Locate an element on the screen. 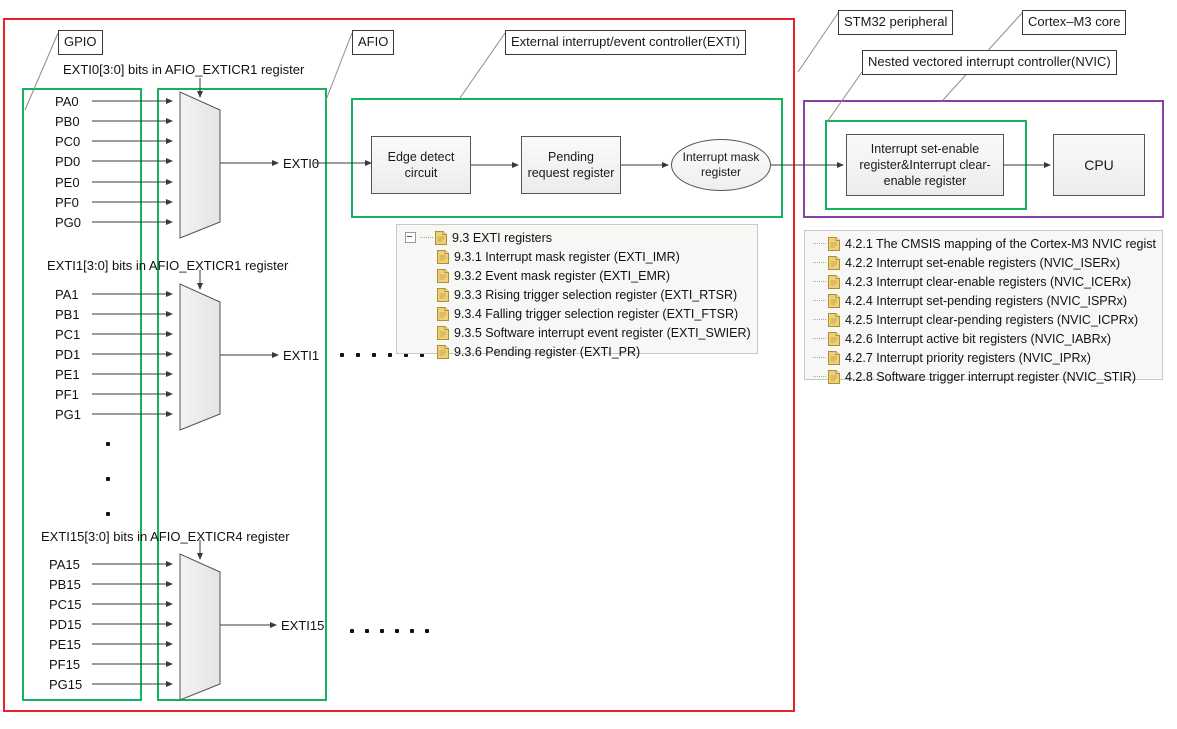  callout-stm32-peripheral: STM32 peripheral is located at coordinates (896, 22).